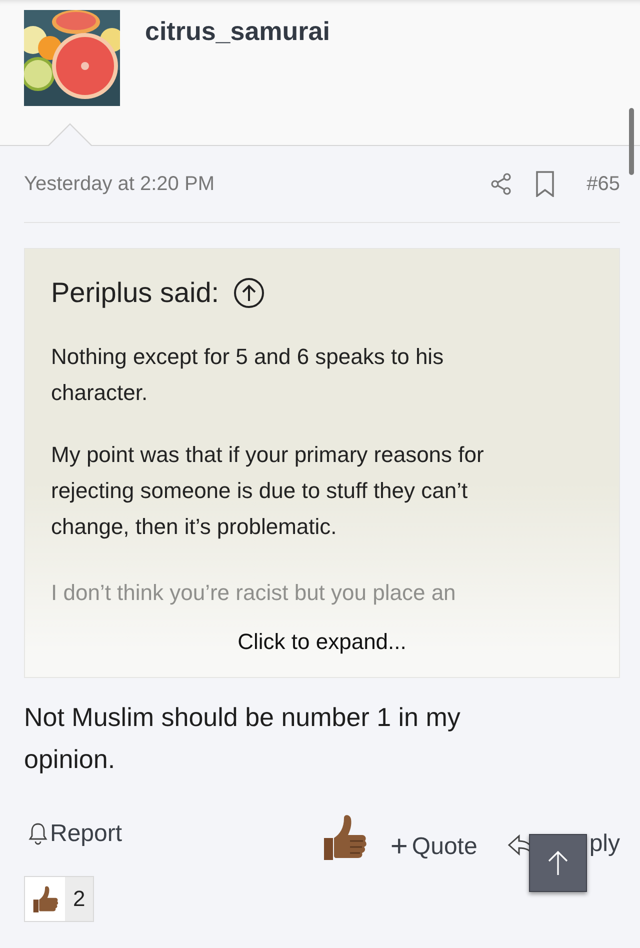 This screenshot has height=948, width=640. What do you see at coordinates (243, 738) in the screenshot?
I see `post-text: Not Muslim should be number 1 in my opinion.` at bounding box center [243, 738].